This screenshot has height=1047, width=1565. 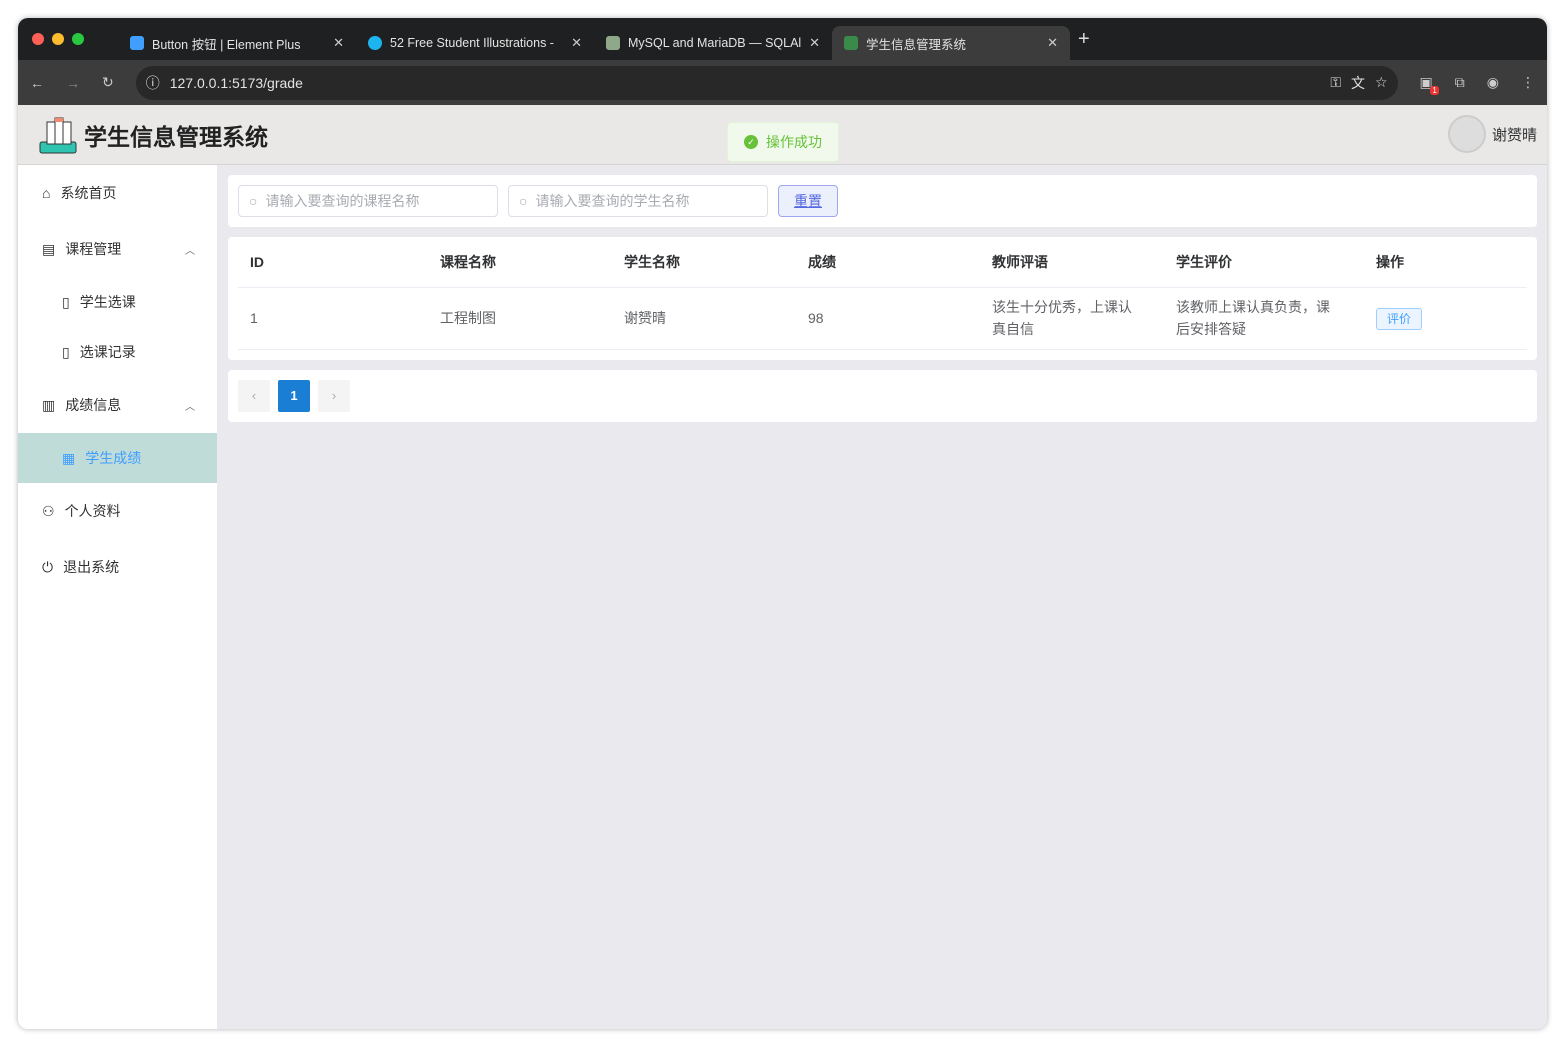 I want to click on sidebar-item-student-grades: ▦ 学生成绩, so click(x=117, y=458).